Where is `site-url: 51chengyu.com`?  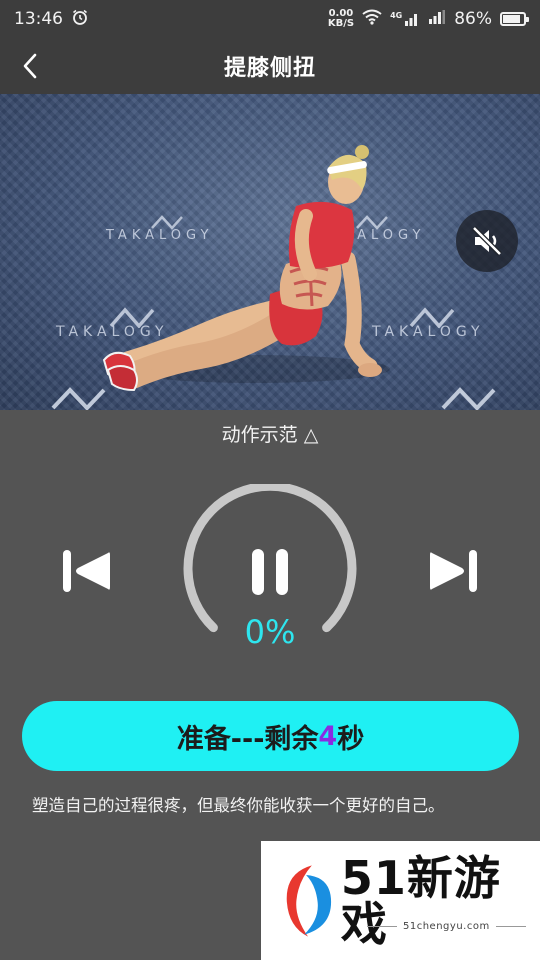
site-url: 51chengyu.com is located at coordinates (446, 926).